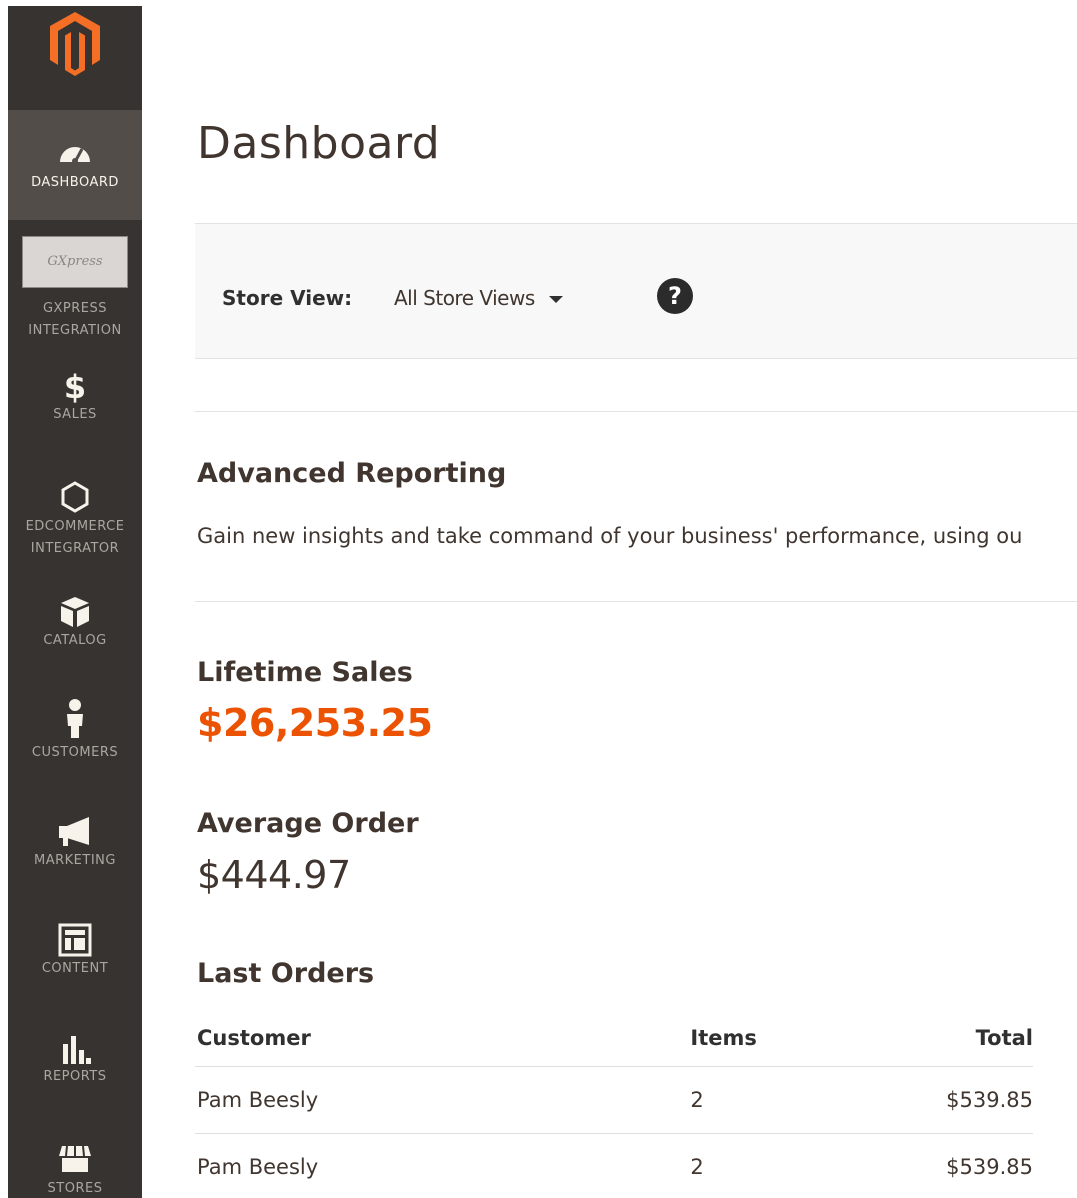  Describe the element at coordinates (75, 262) in the screenshot. I see `gxpress-logo: GXpress` at that location.